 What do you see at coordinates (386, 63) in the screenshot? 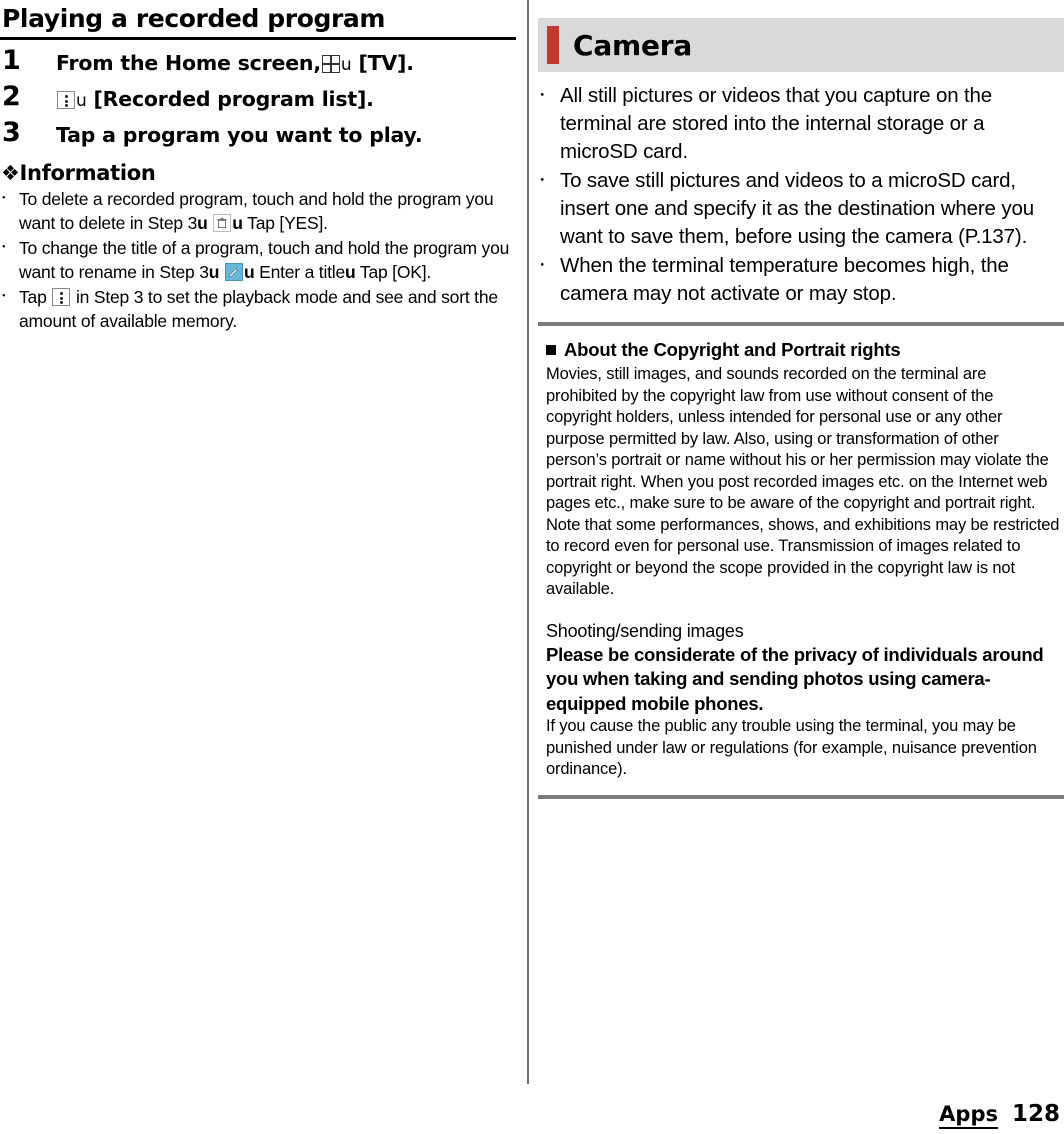
I see `step-1-post: [TV].` at bounding box center [386, 63].